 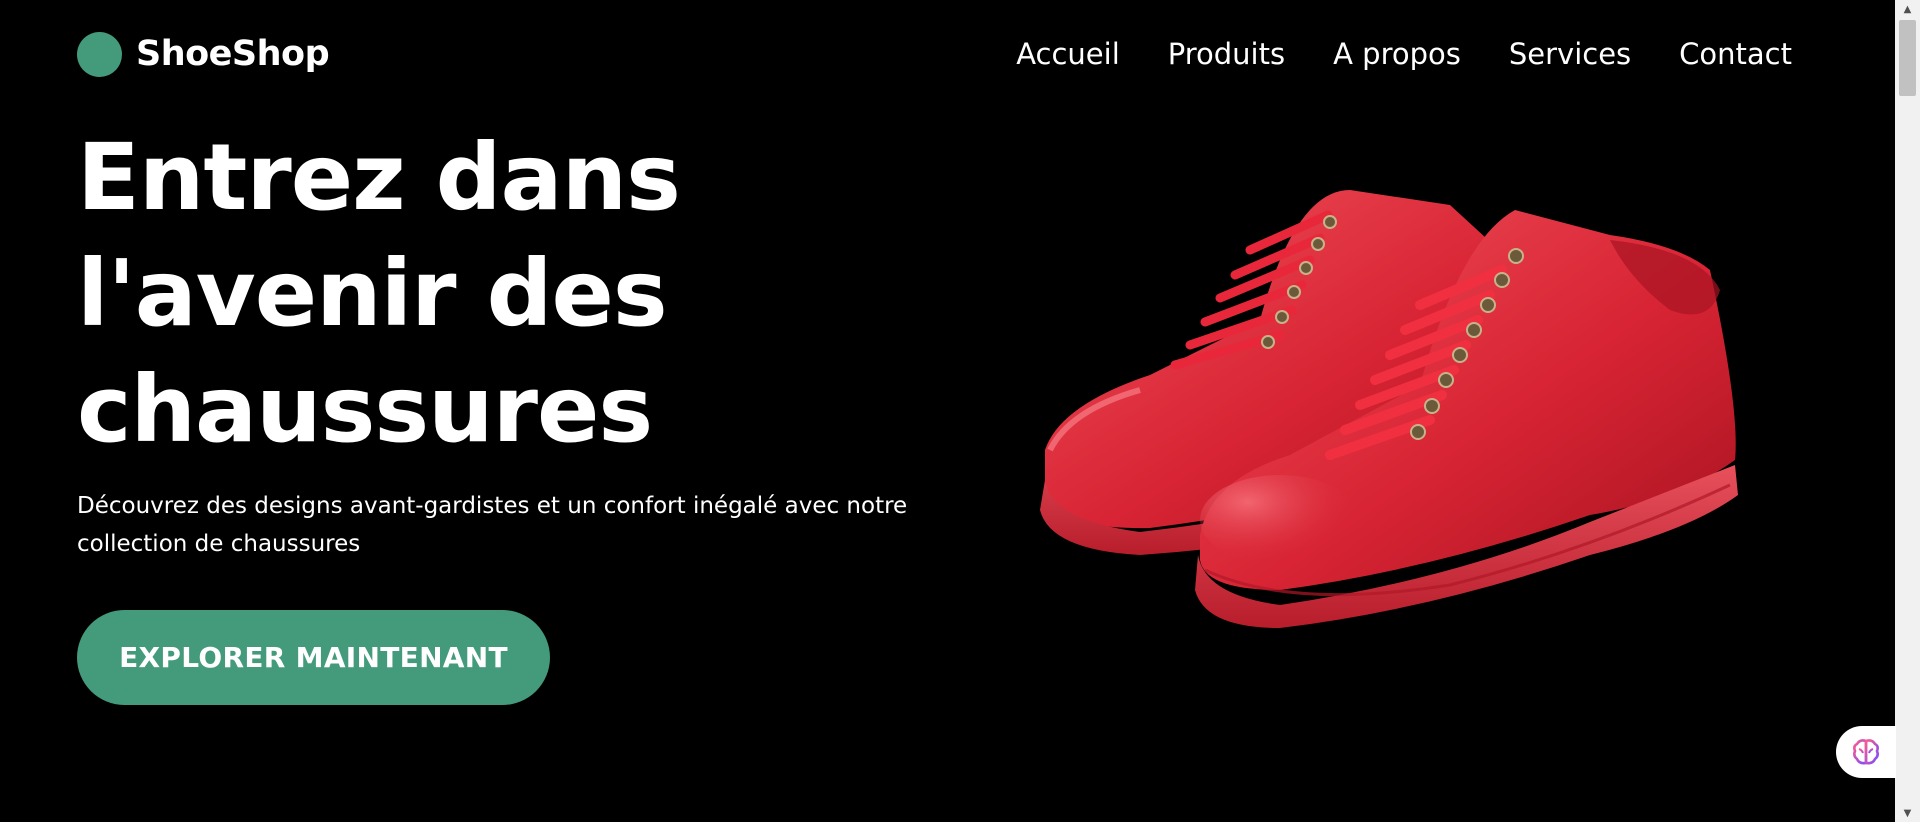 What do you see at coordinates (1068, 54) in the screenshot?
I see `nav-link-accueil: Accueil` at bounding box center [1068, 54].